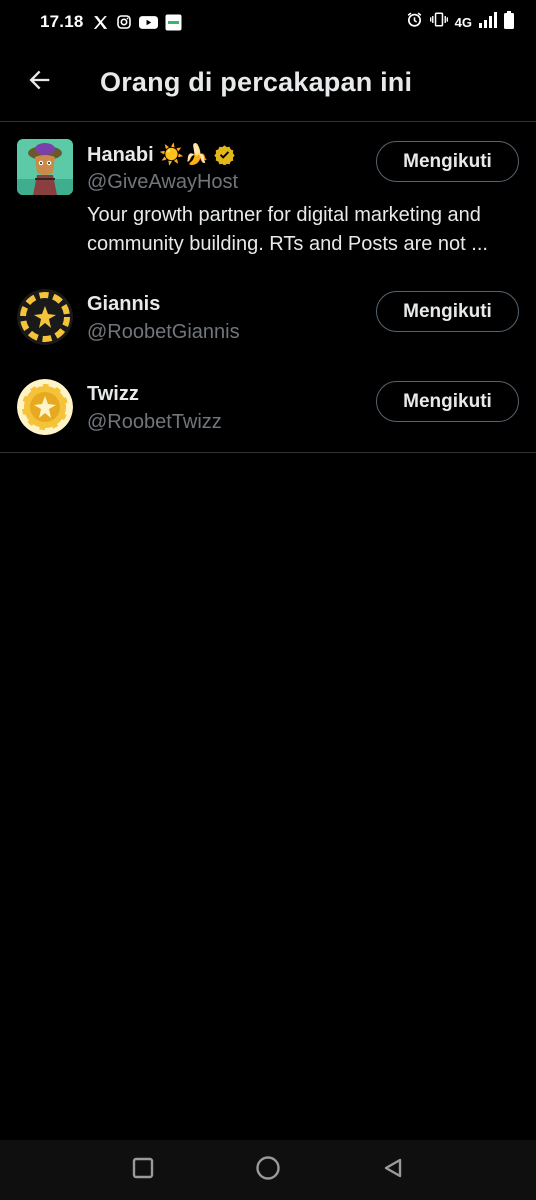  I want to click on signal-icon, so click(488, 22).